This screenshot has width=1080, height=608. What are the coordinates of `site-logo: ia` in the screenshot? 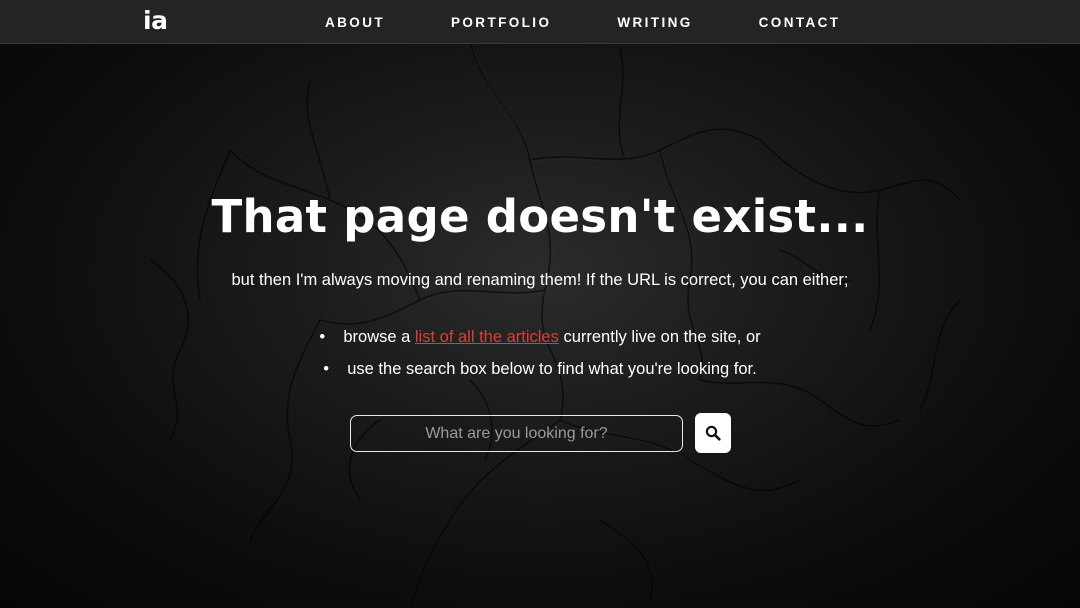 It's located at (155, 21).